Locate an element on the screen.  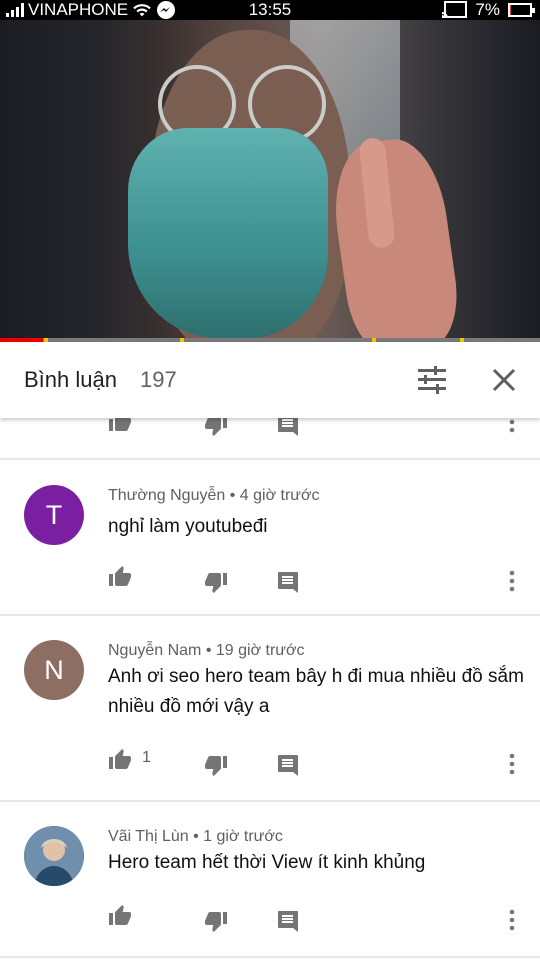
avatar is located at coordinates (54, 856).